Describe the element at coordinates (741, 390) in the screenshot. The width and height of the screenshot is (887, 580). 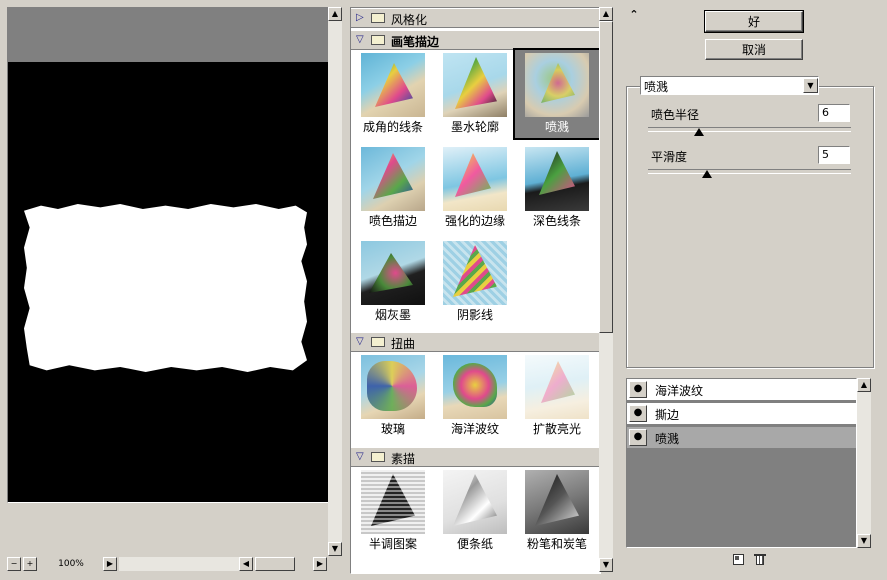
I see `layer-row: ● 海洋波纹` at that location.